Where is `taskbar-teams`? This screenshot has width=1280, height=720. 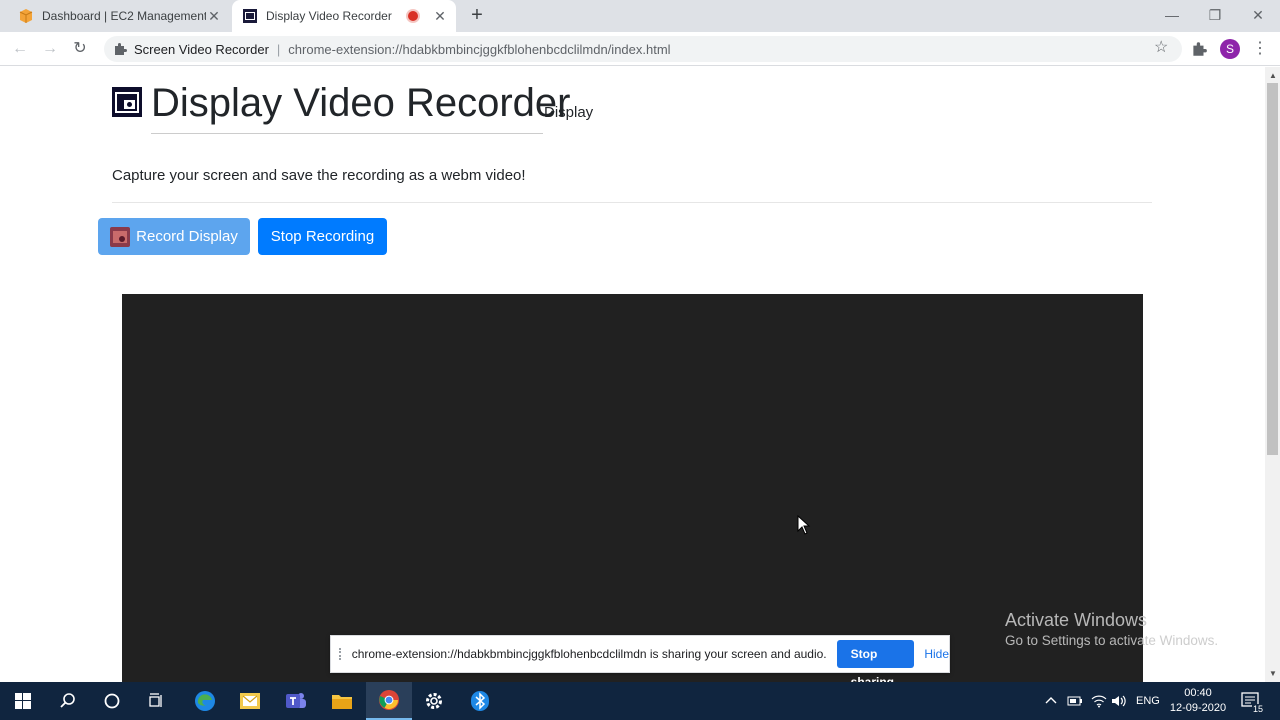
taskbar-teams is located at coordinates (296, 701).